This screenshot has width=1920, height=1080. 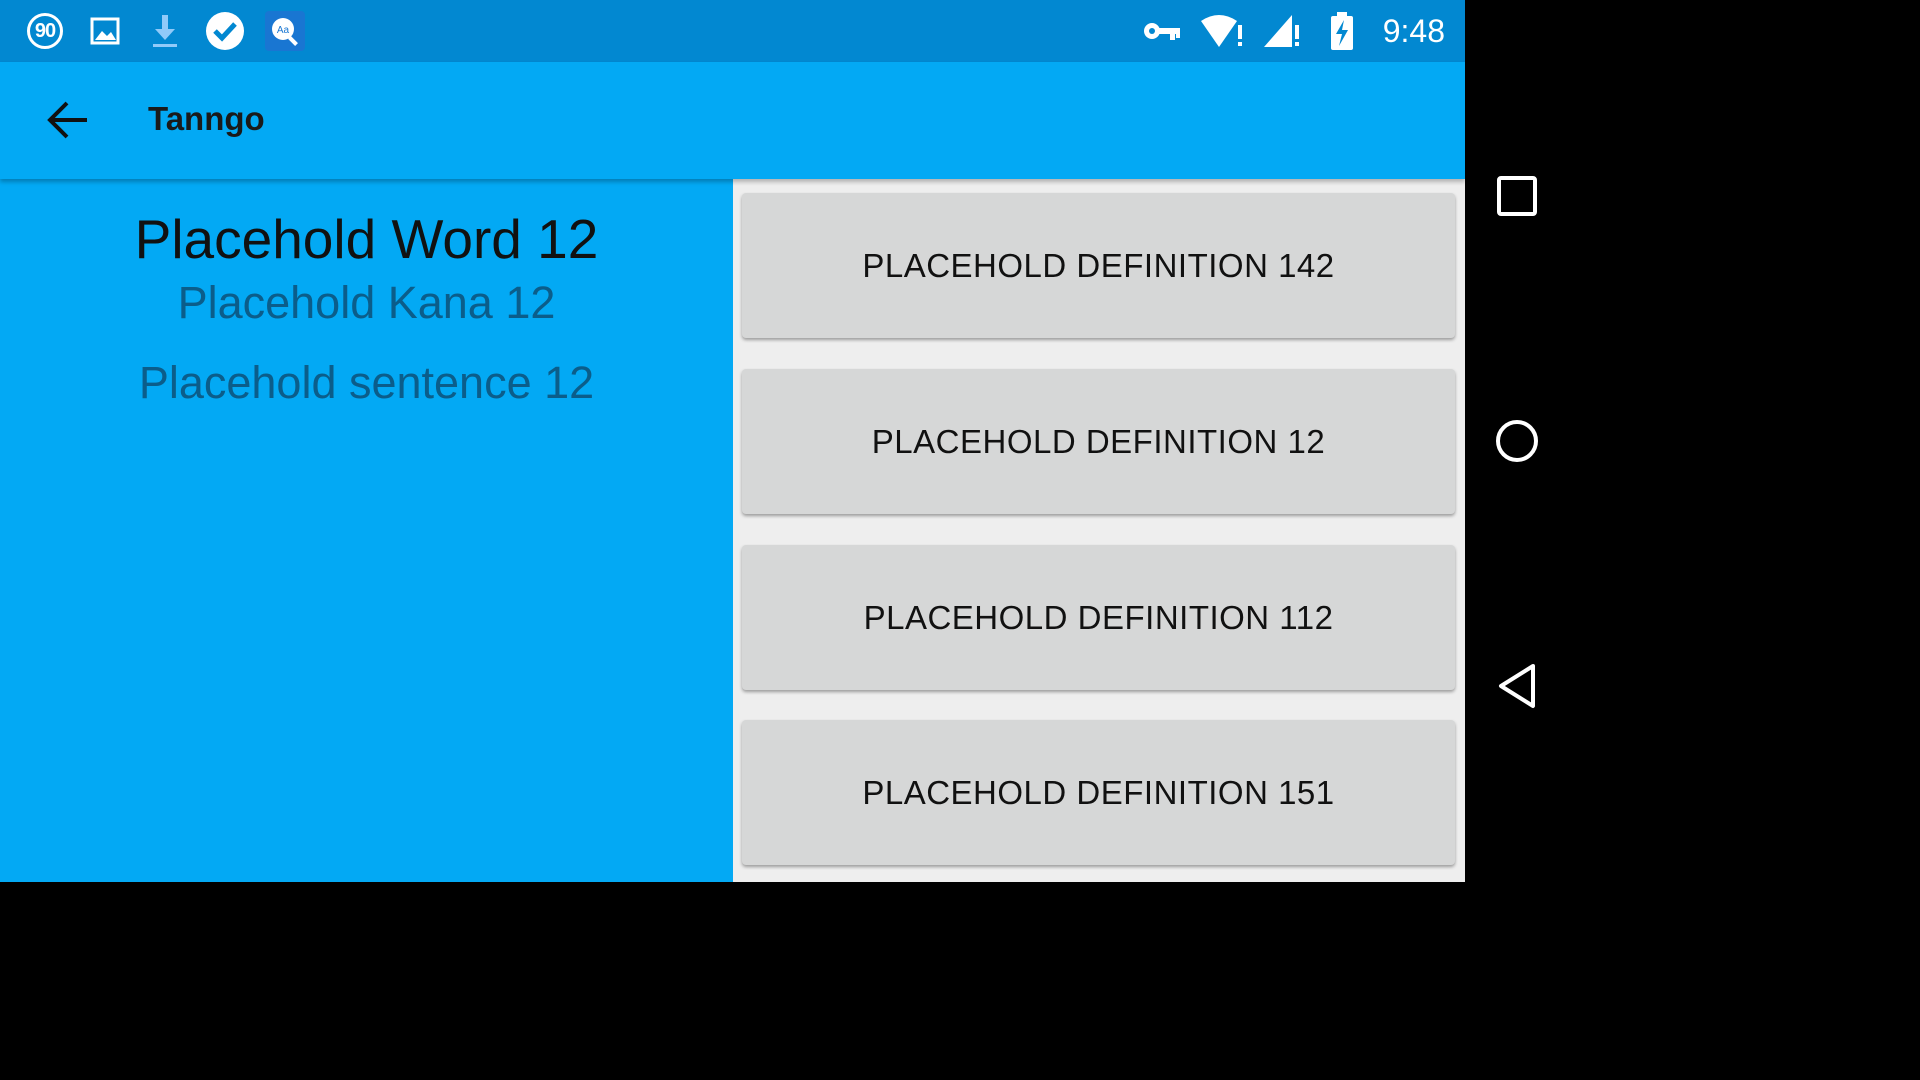 I want to click on badge-90-icon: 90, so click(x=45, y=31).